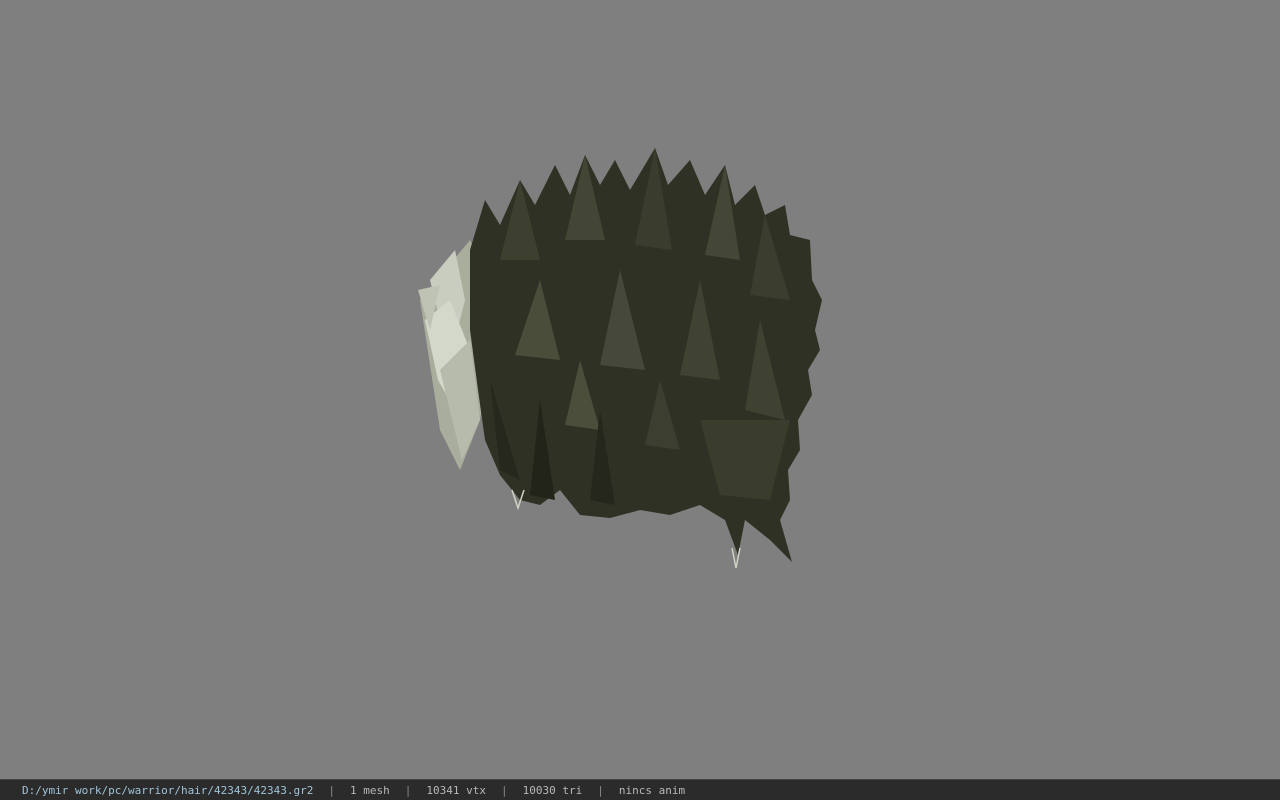  Describe the element at coordinates (456, 790) in the screenshot. I see `vertex-count-label: 10341 vtx` at that location.